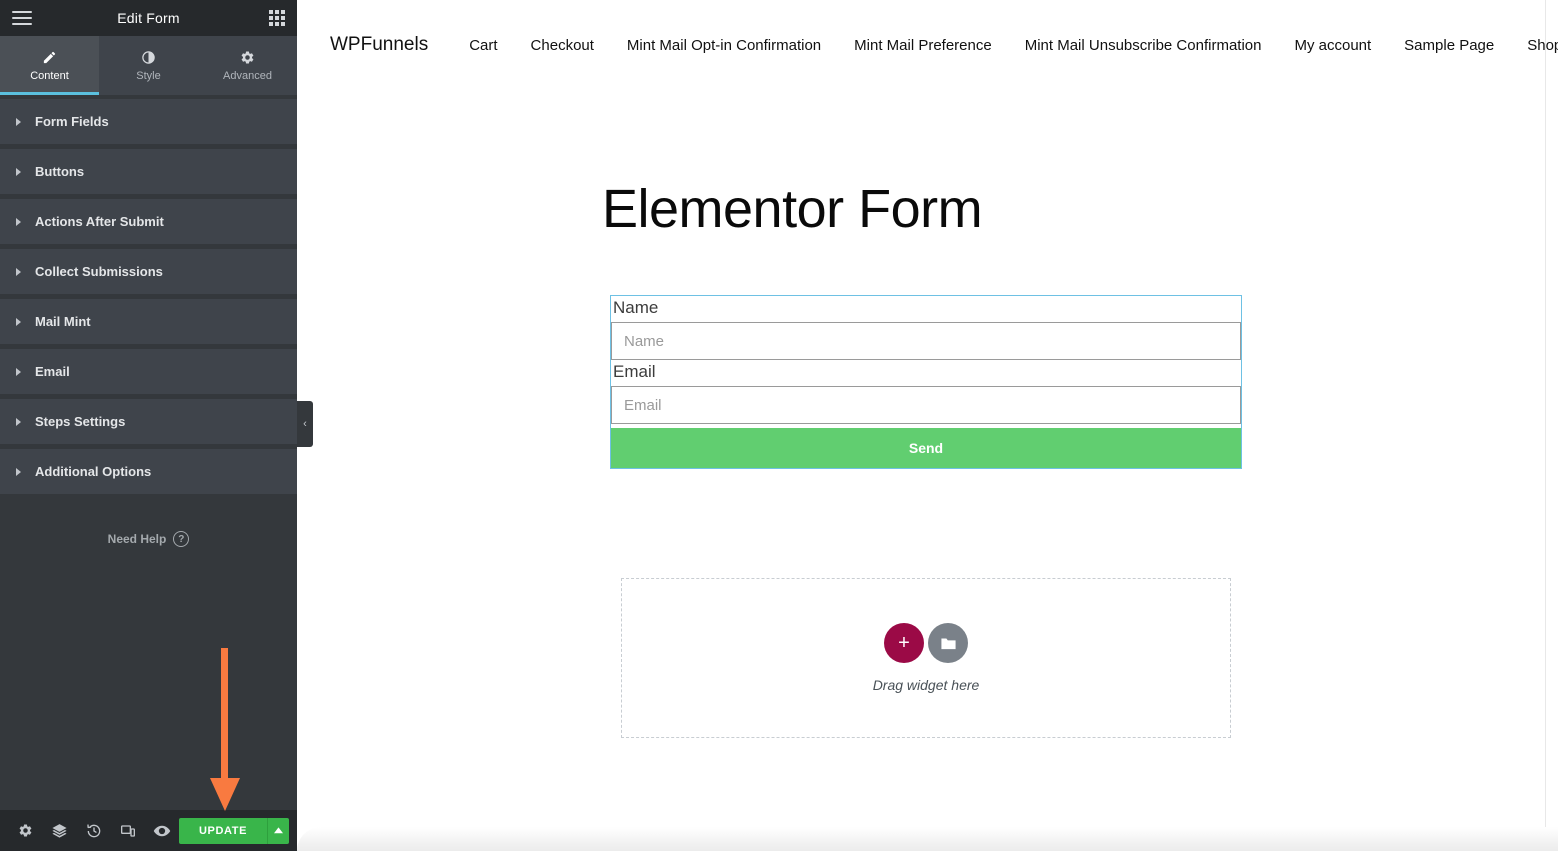 The image size is (1558, 851). I want to click on section-label: Additional Options, so click(93, 471).